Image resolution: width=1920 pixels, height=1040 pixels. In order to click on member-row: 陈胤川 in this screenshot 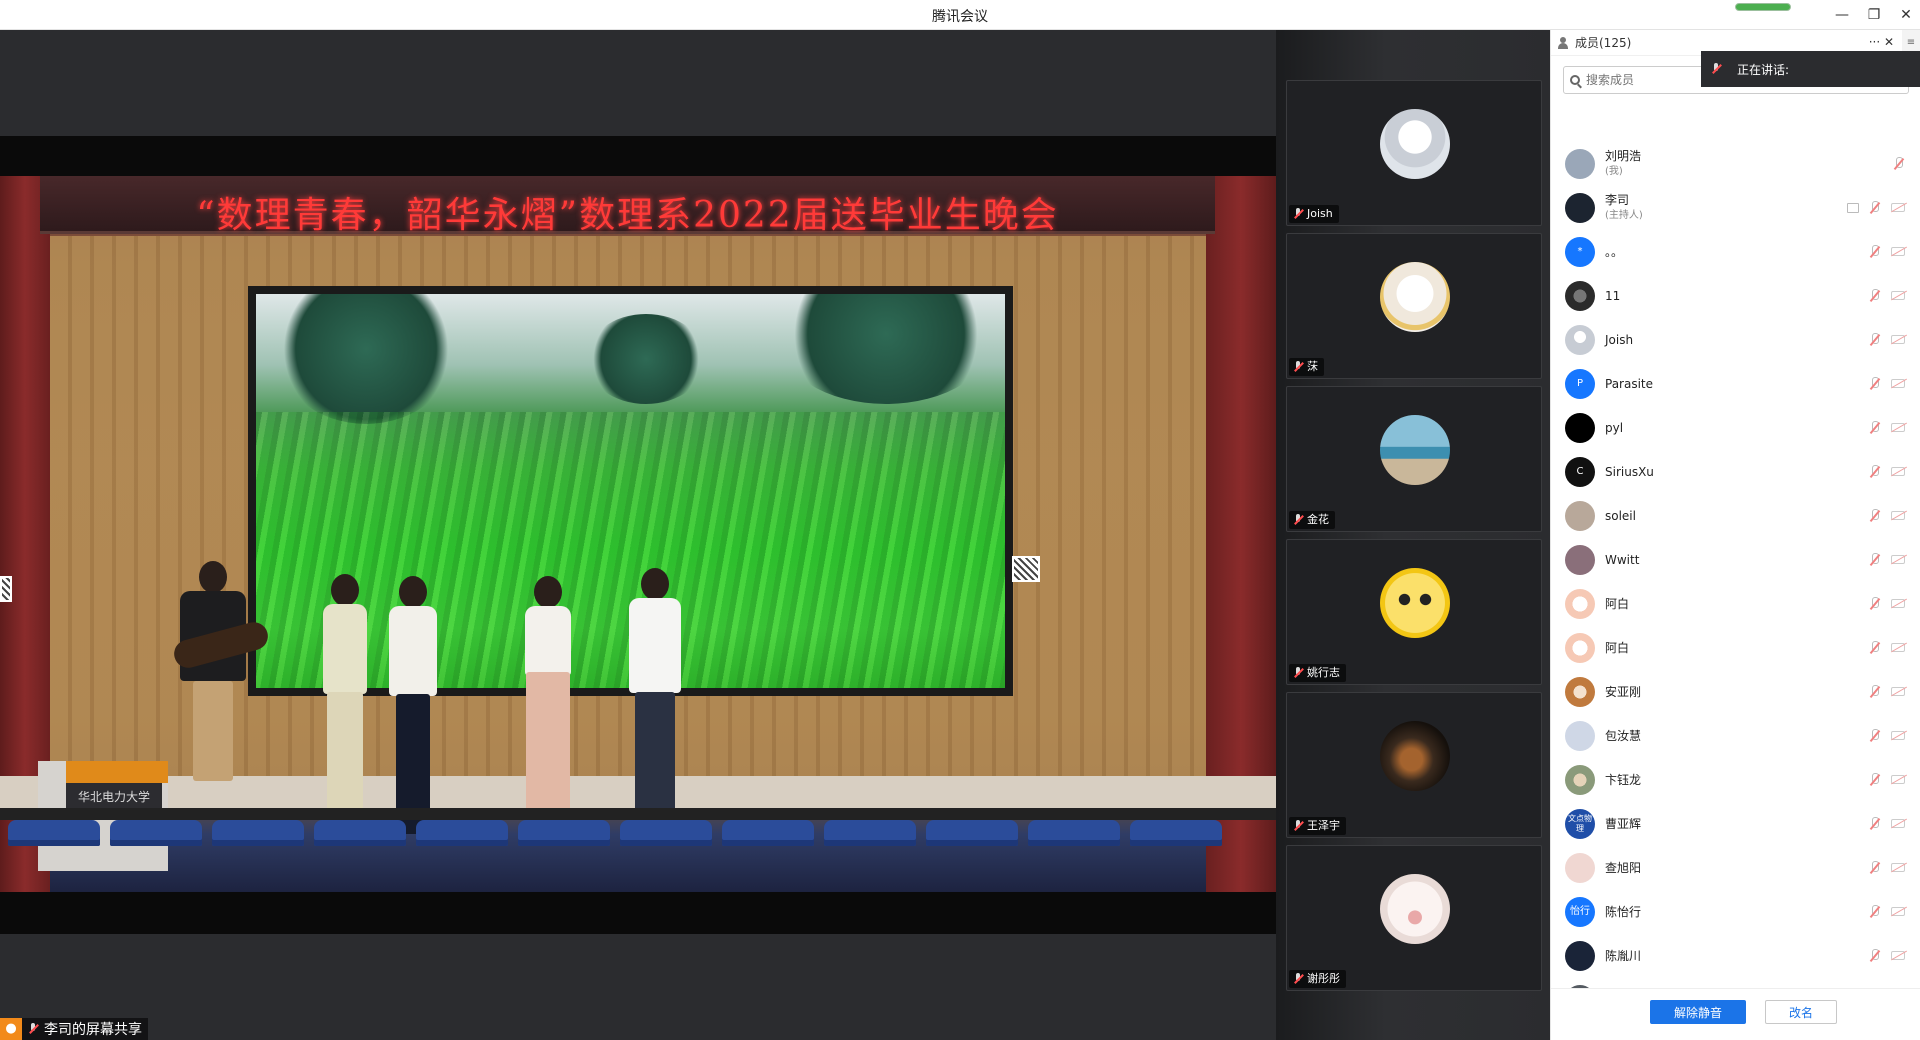, I will do `click(1735, 956)`.